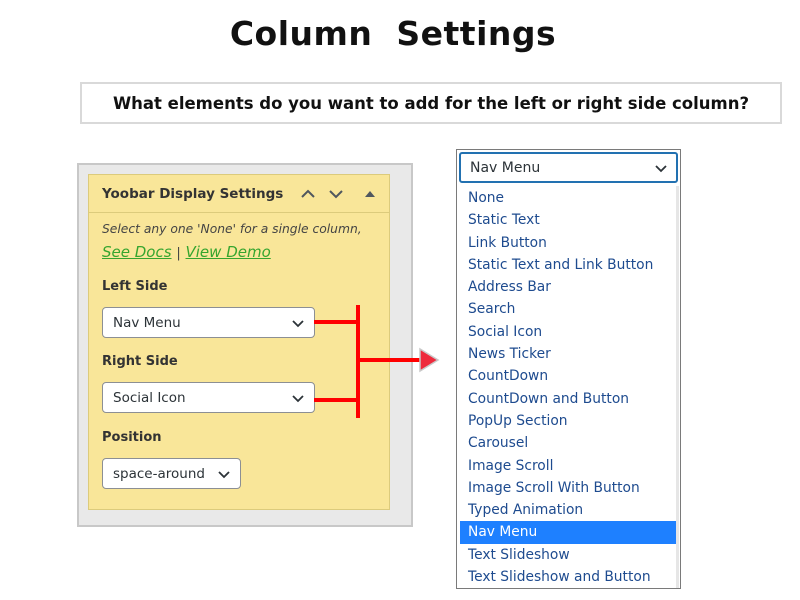 This screenshot has width=800, height=600. What do you see at coordinates (661, 169) in the screenshot?
I see `chevron-down-icon` at bounding box center [661, 169].